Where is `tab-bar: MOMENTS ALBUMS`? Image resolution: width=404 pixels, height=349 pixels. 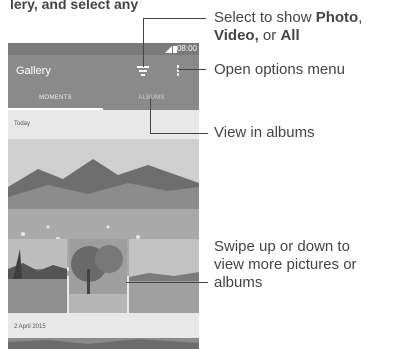 tab-bar: MOMENTS ALBUMS is located at coordinates (103, 99).